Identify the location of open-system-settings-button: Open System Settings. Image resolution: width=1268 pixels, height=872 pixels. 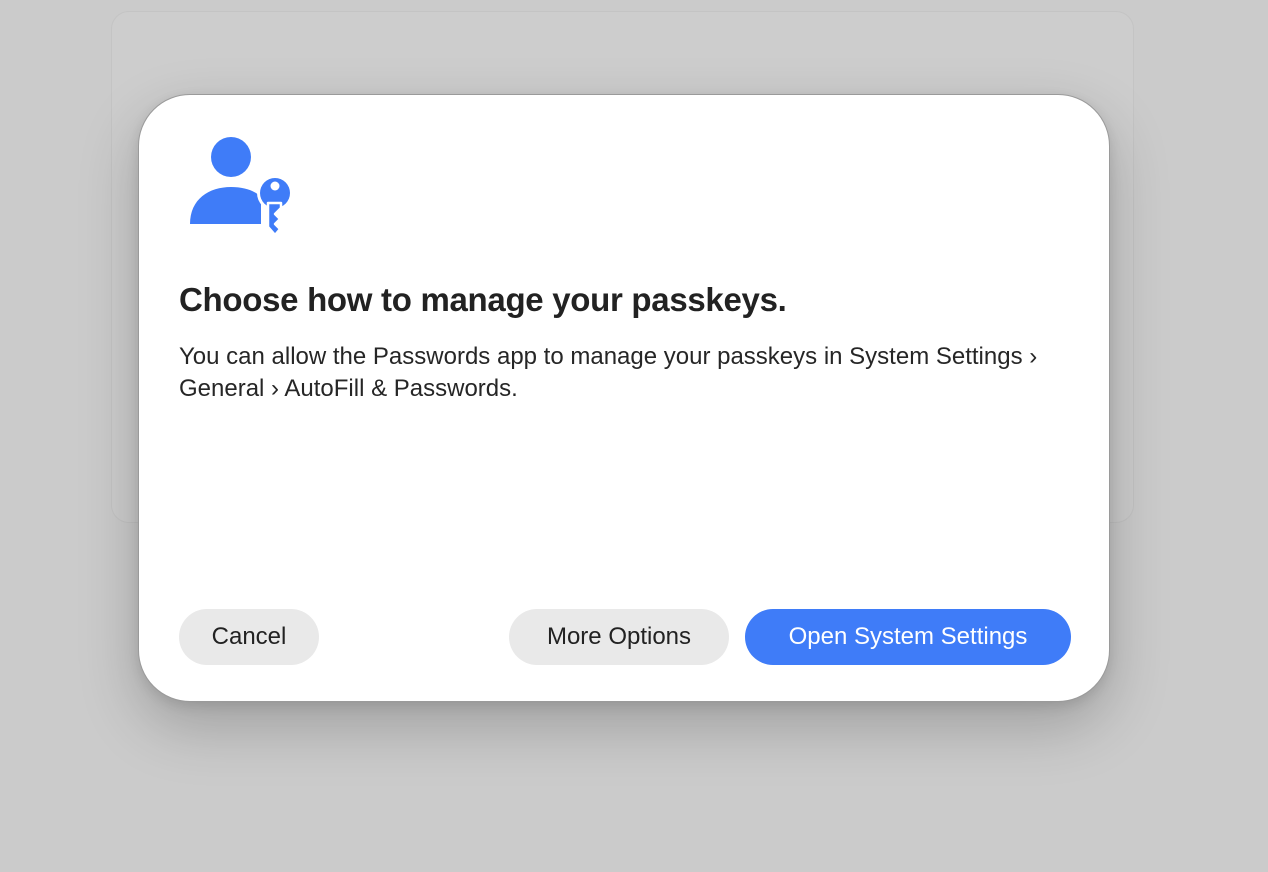
(908, 637).